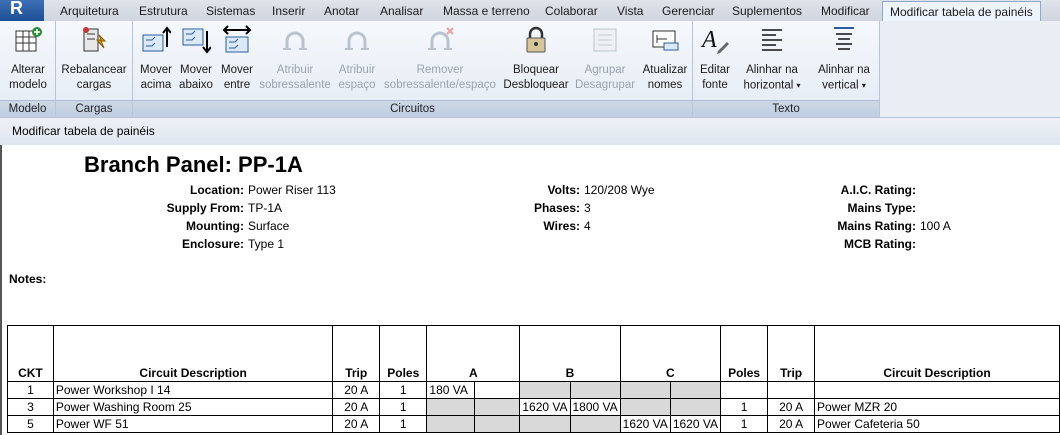  I want to click on volts-value: 120/208 Wye, so click(619, 190).